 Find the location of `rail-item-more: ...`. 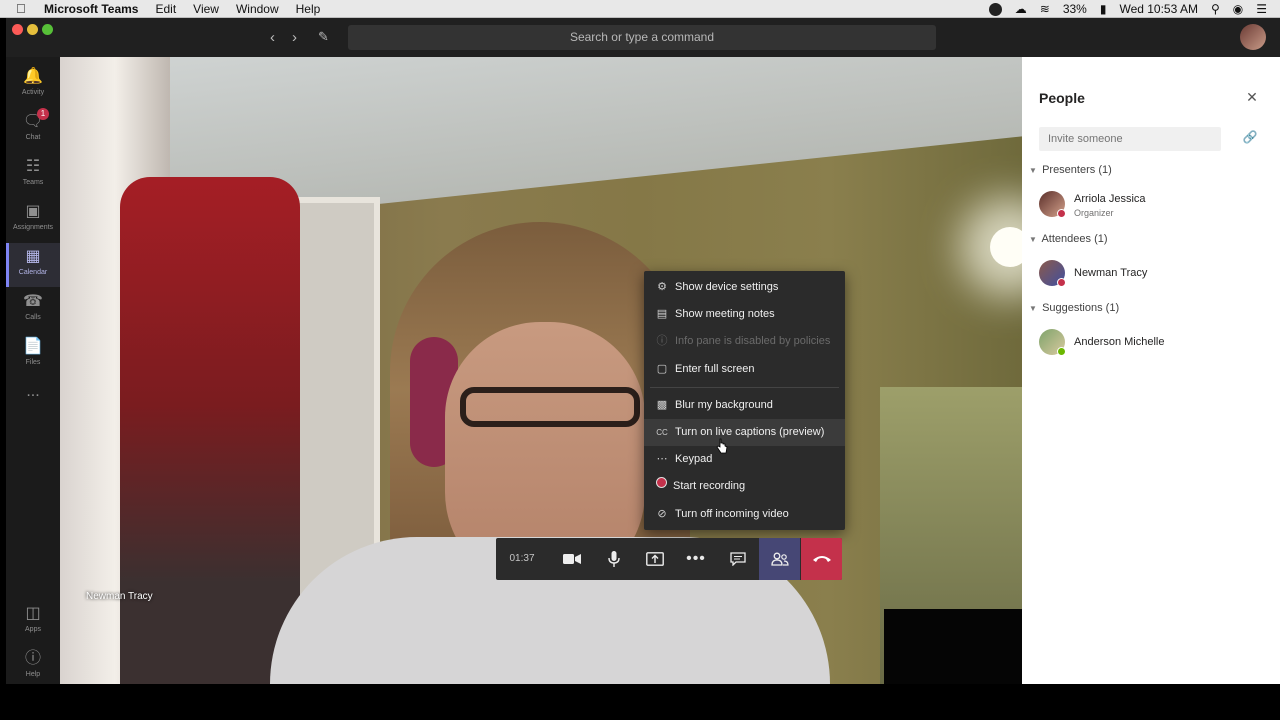

rail-item-more: ... is located at coordinates (33, 400).